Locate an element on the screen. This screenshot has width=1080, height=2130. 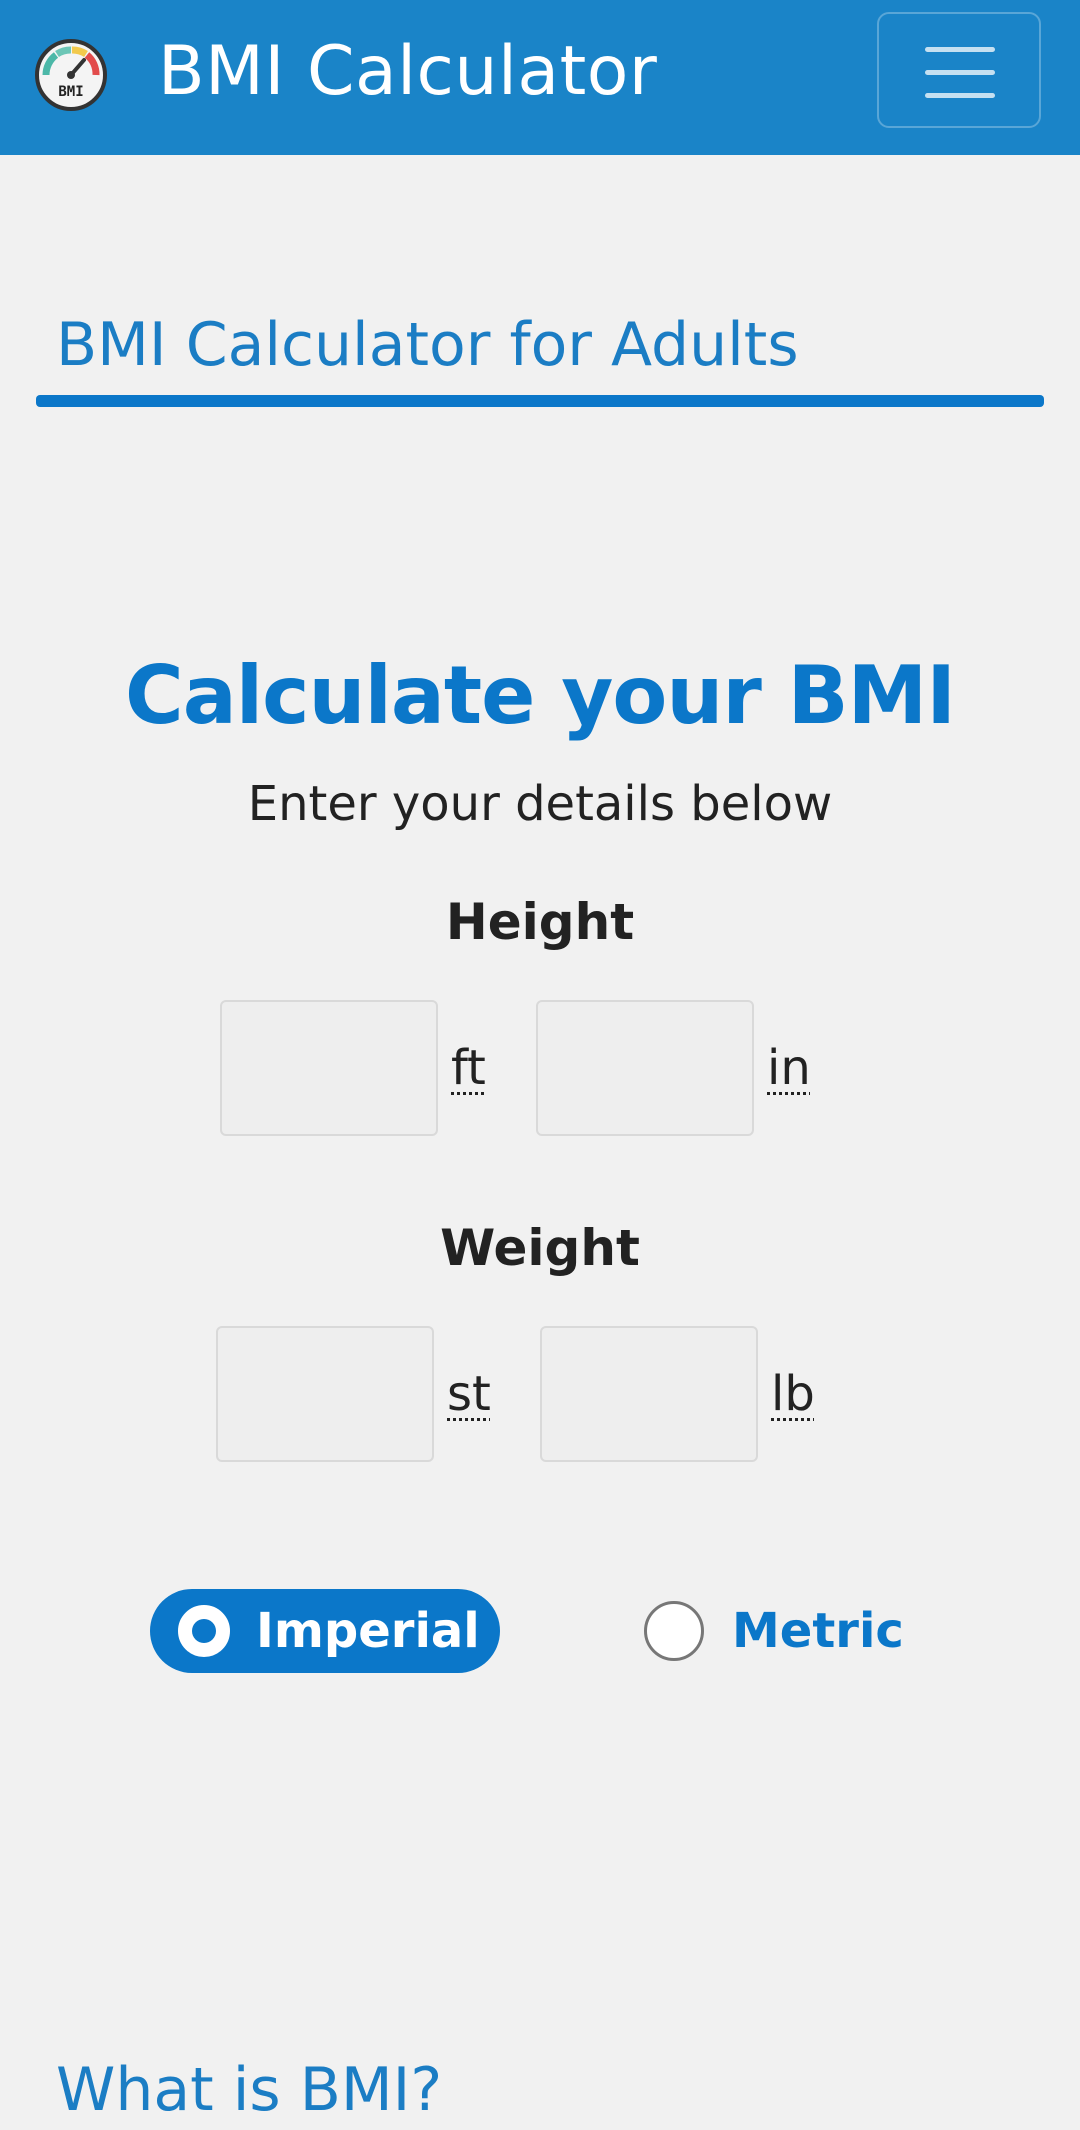
metric-label: Metric is located at coordinates (818, 1631).